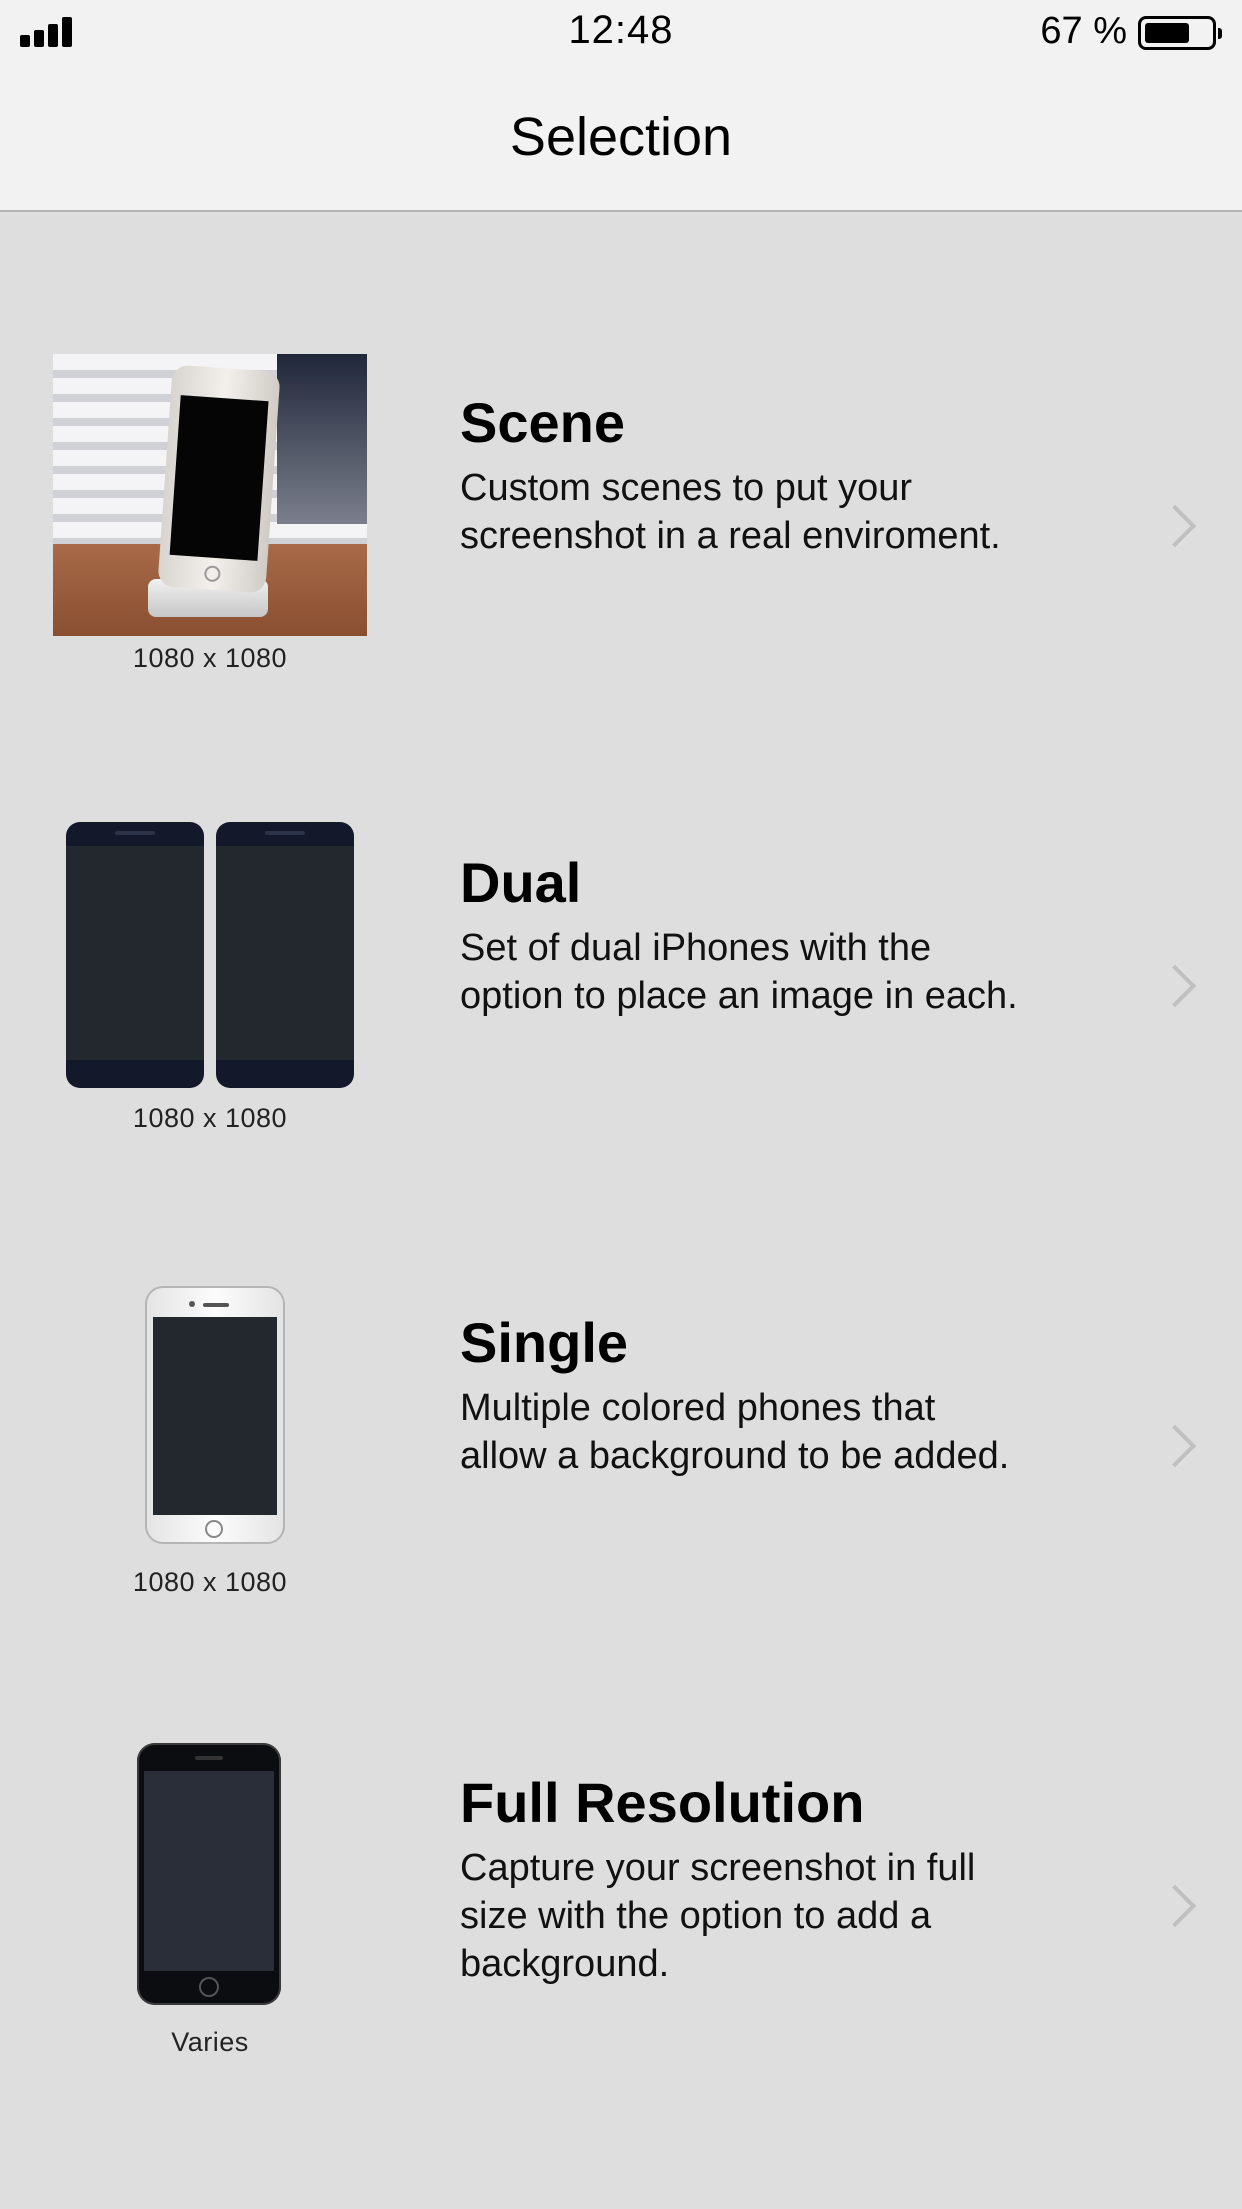 This screenshot has width=1242, height=2209. Describe the element at coordinates (210, 495) in the screenshot. I see `scene-thumbnail` at that location.